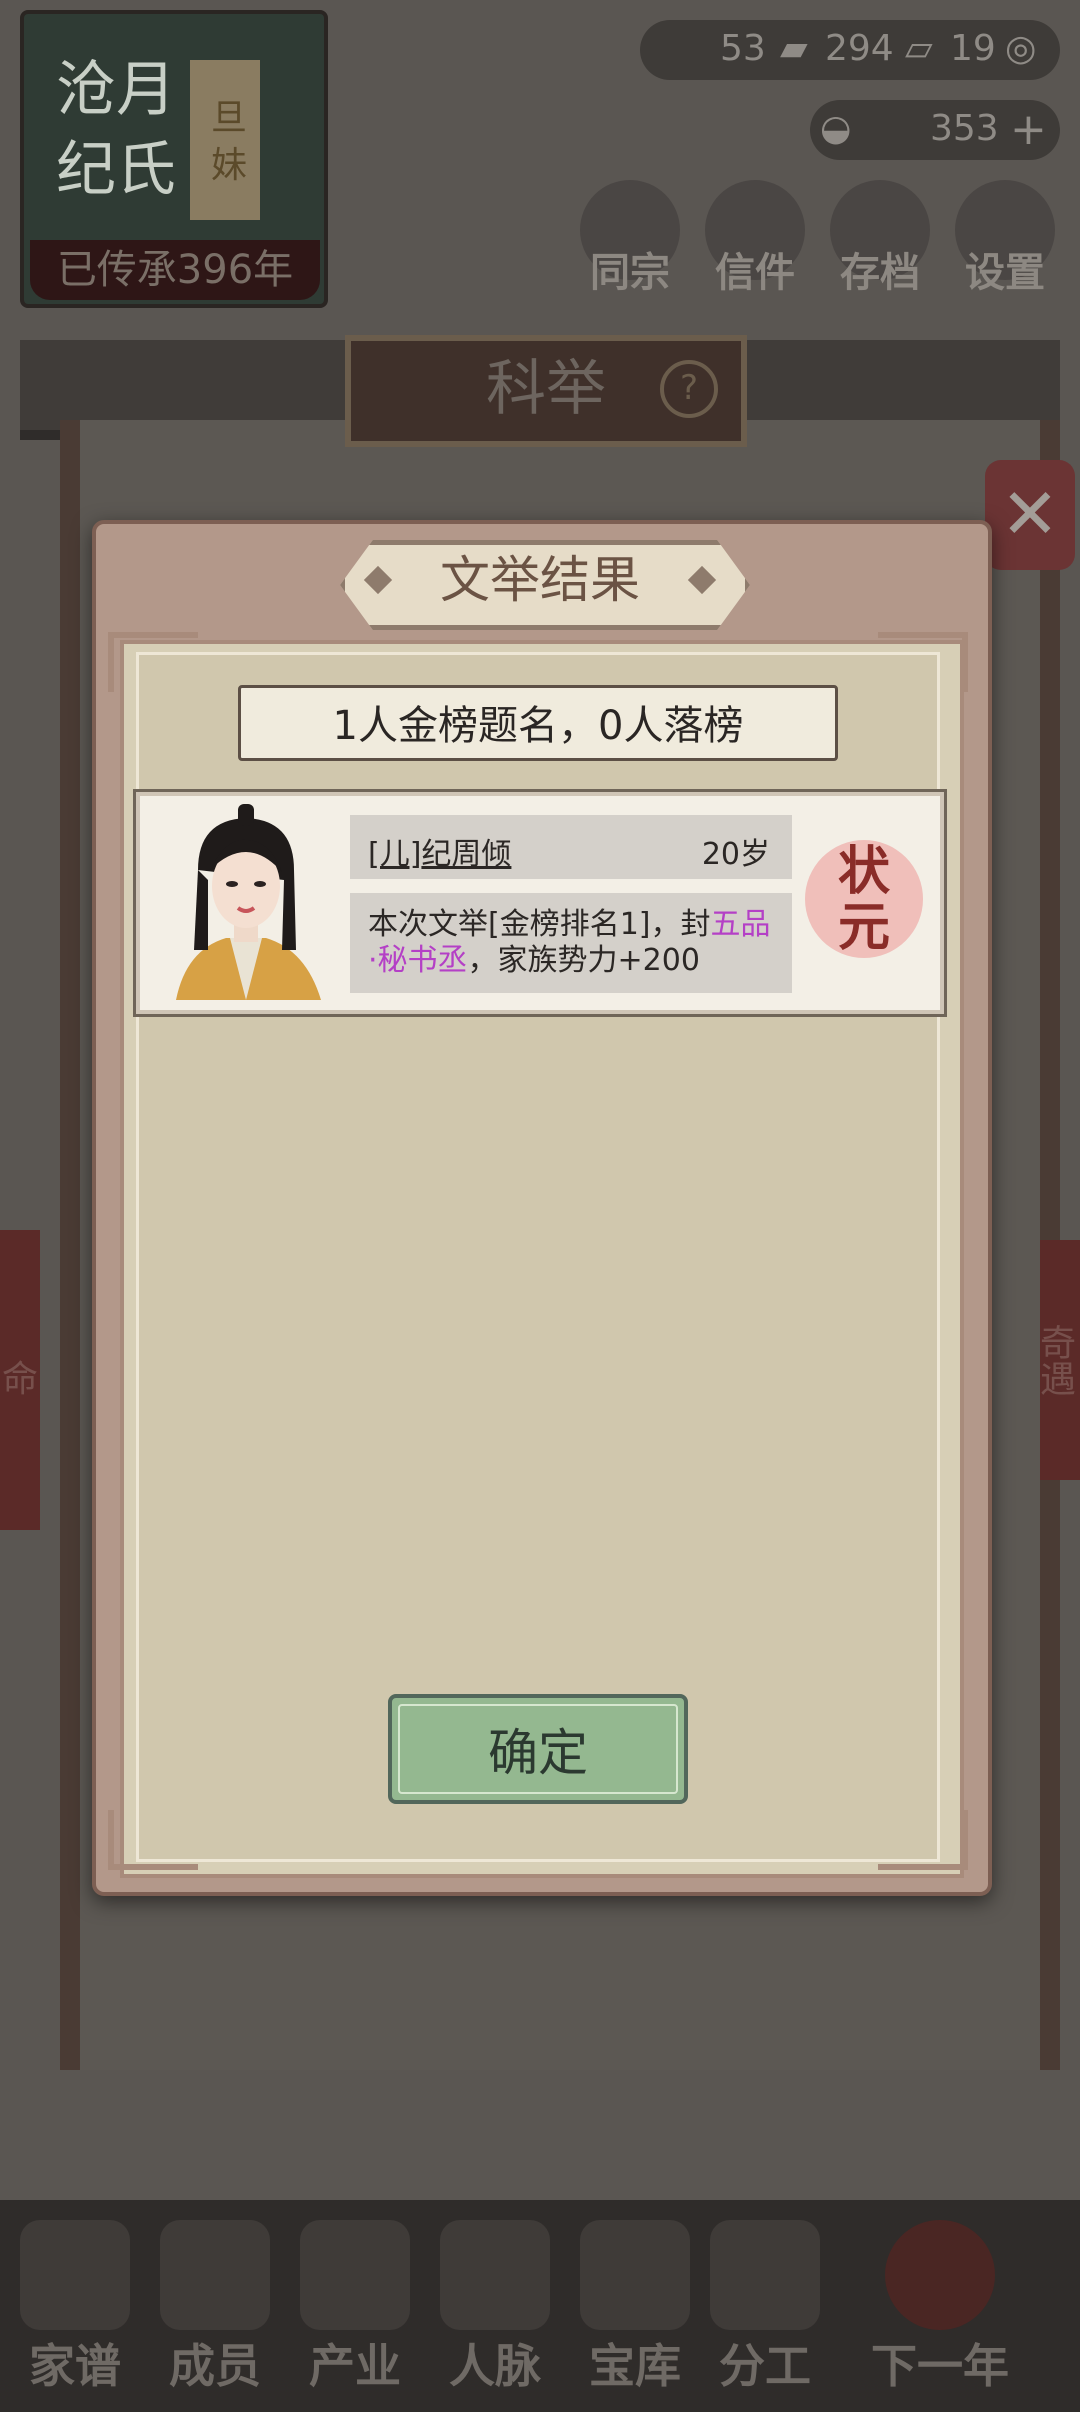  Describe the element at coordinates (538, 723) in the screenshot. I see `result-summary: 1人金榜题名，0人落榜` at that location.